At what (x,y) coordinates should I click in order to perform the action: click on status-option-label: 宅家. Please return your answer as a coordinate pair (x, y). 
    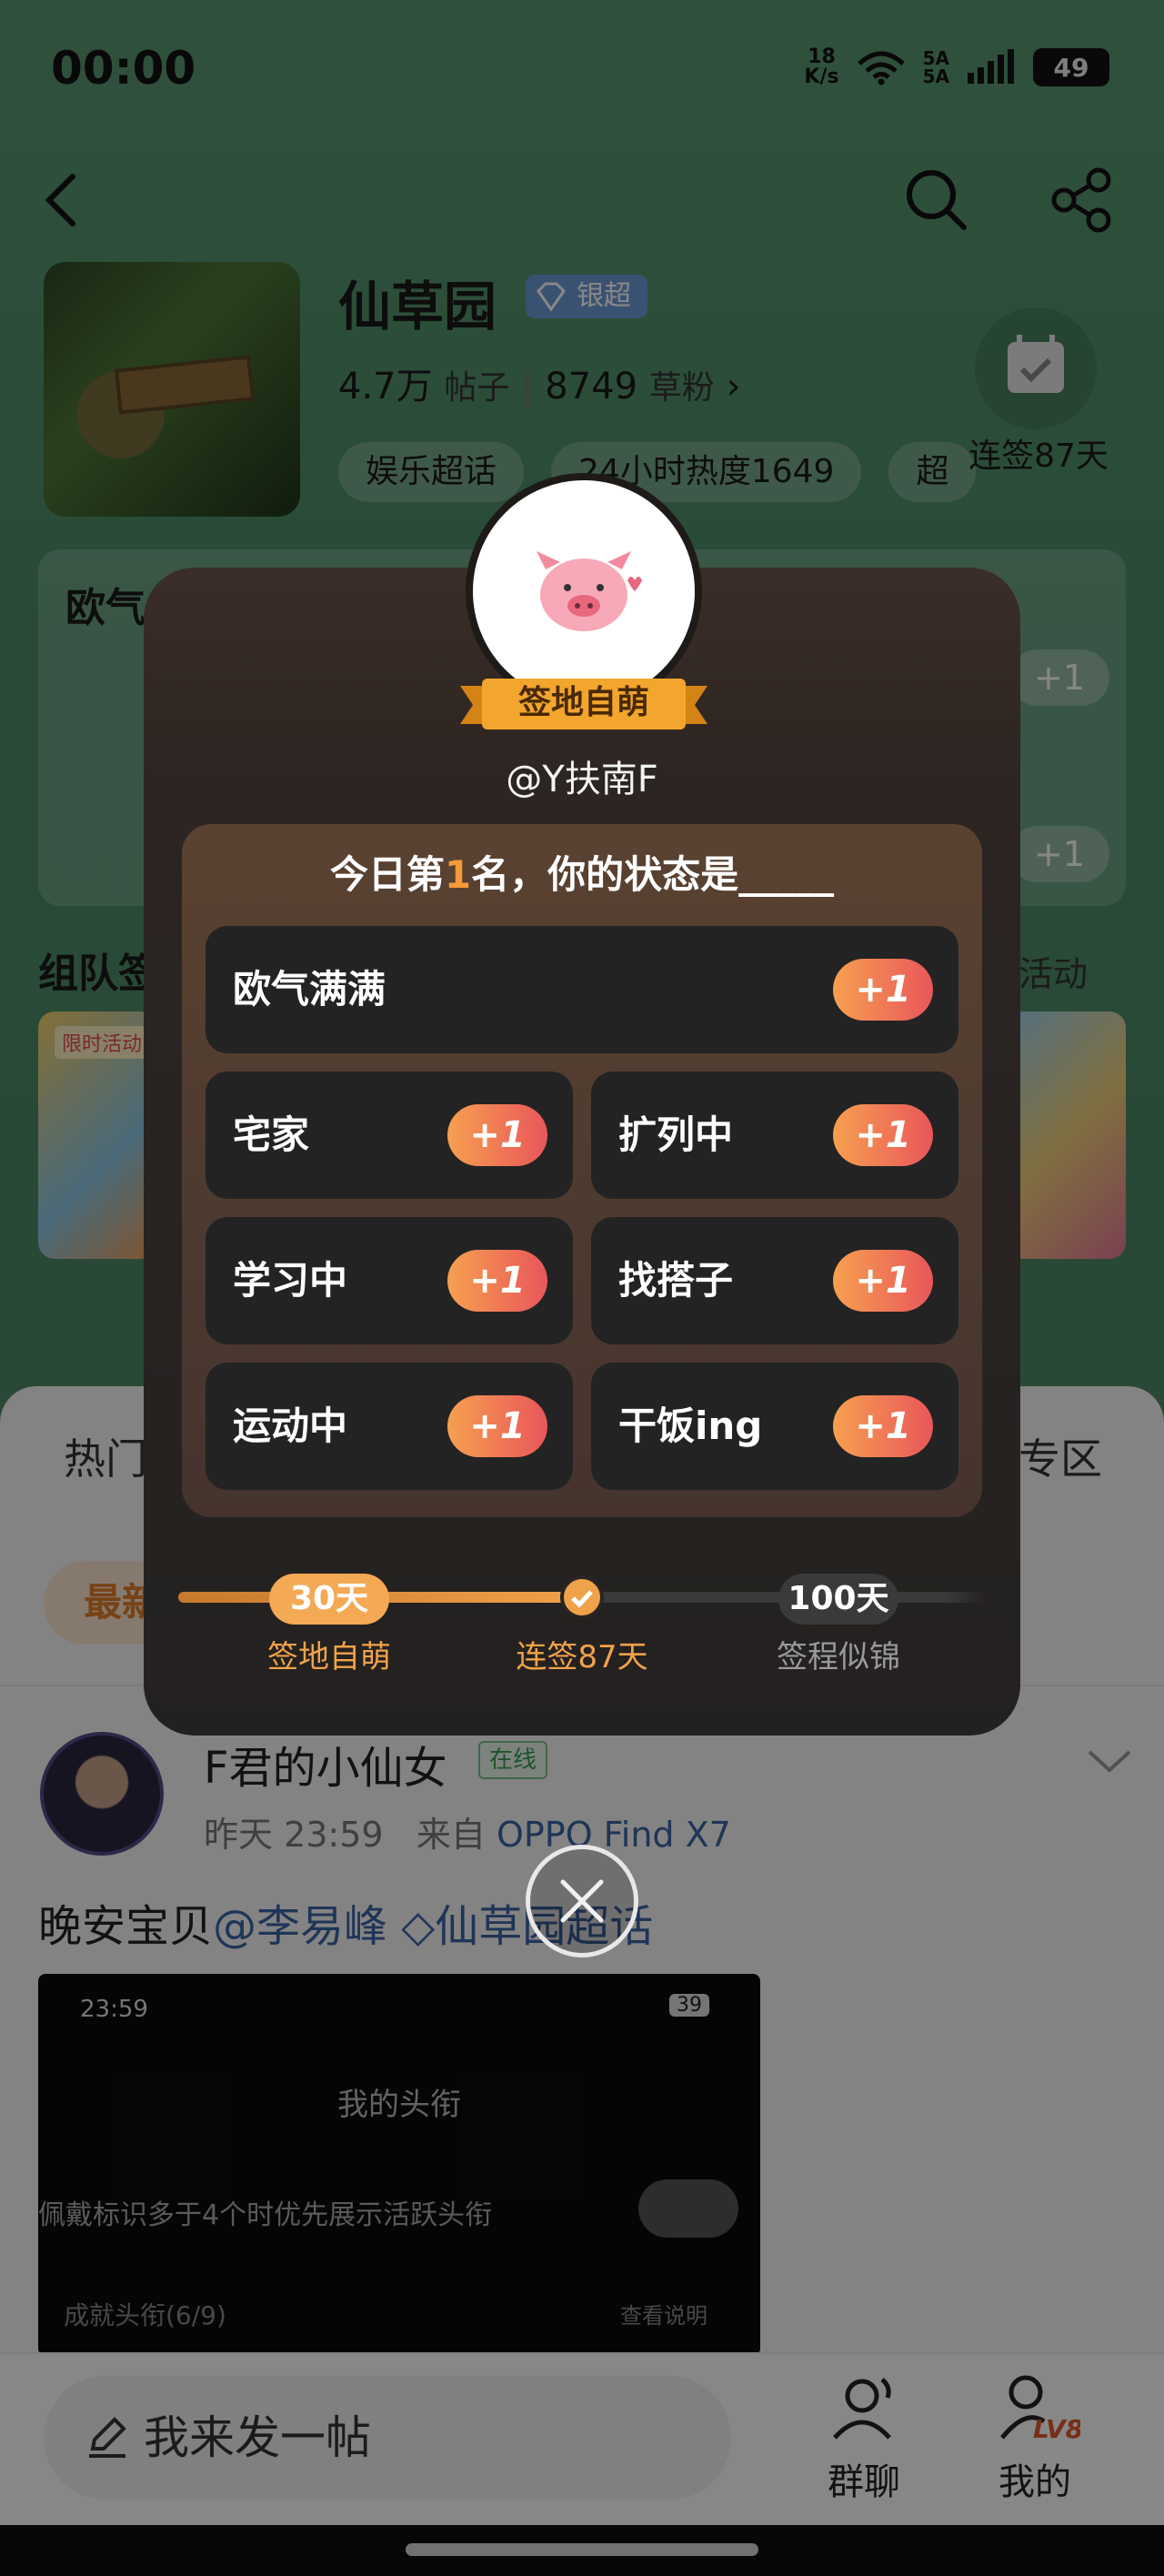
    Looking at the image, I should click on (272, 1134).